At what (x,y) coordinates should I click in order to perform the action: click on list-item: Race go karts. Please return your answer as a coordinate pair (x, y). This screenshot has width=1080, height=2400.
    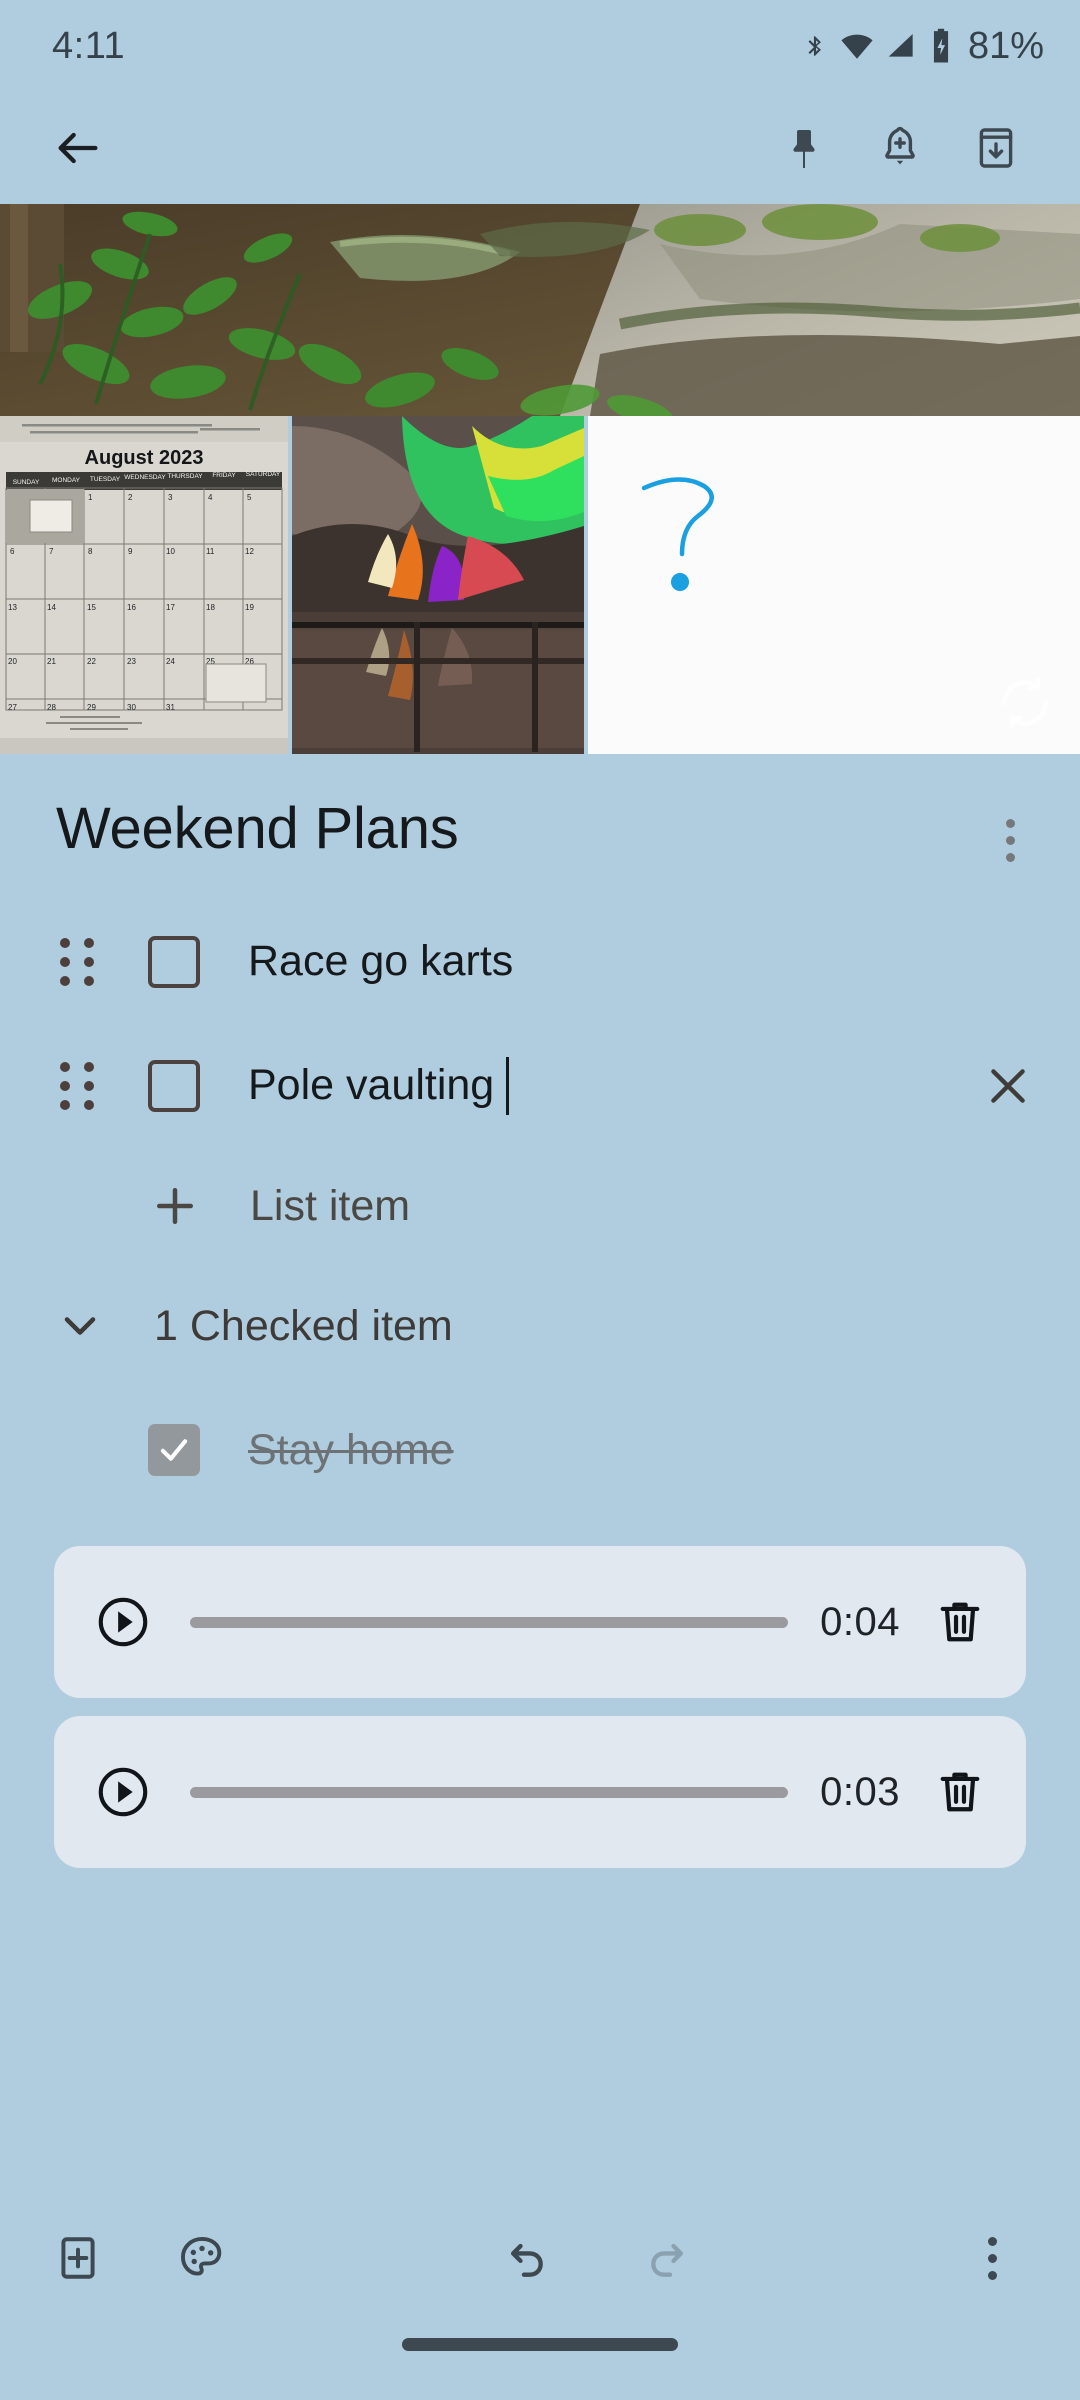
    Looking at the image, I should click on (540, 962).